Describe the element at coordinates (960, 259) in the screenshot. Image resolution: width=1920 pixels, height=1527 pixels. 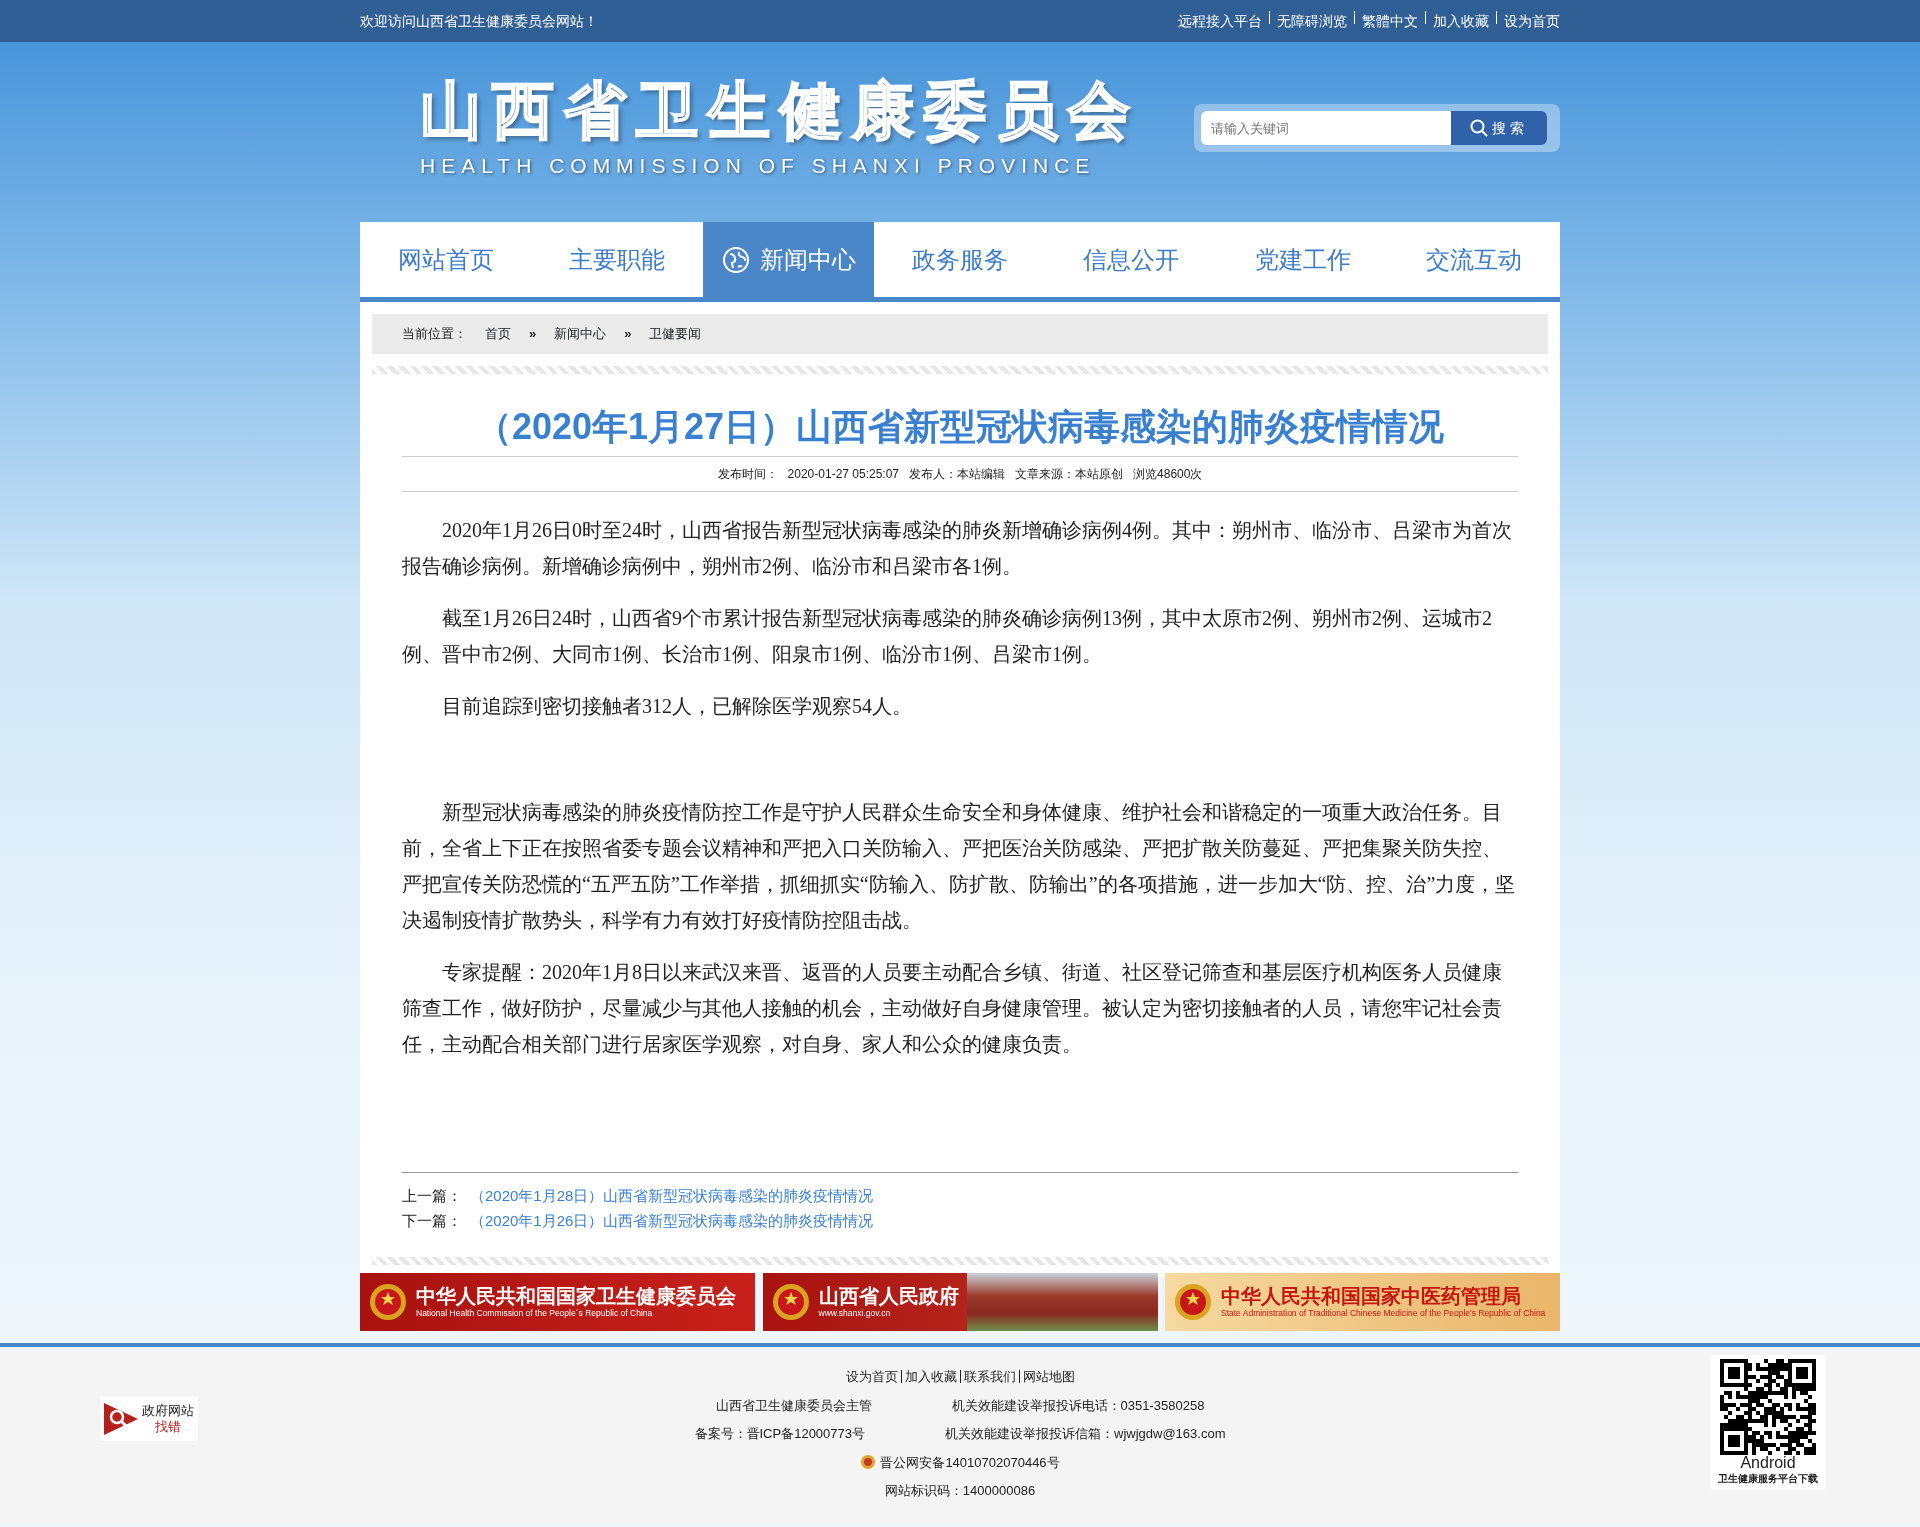
I see `nav-tab: 政务服务` at that location.